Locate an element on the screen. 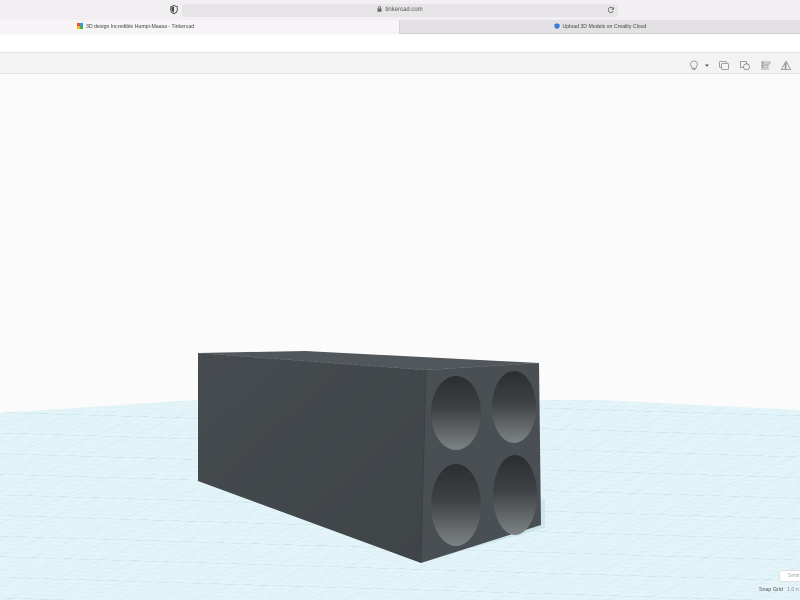  hole-bottom-left is located at coordinates (456, 505).